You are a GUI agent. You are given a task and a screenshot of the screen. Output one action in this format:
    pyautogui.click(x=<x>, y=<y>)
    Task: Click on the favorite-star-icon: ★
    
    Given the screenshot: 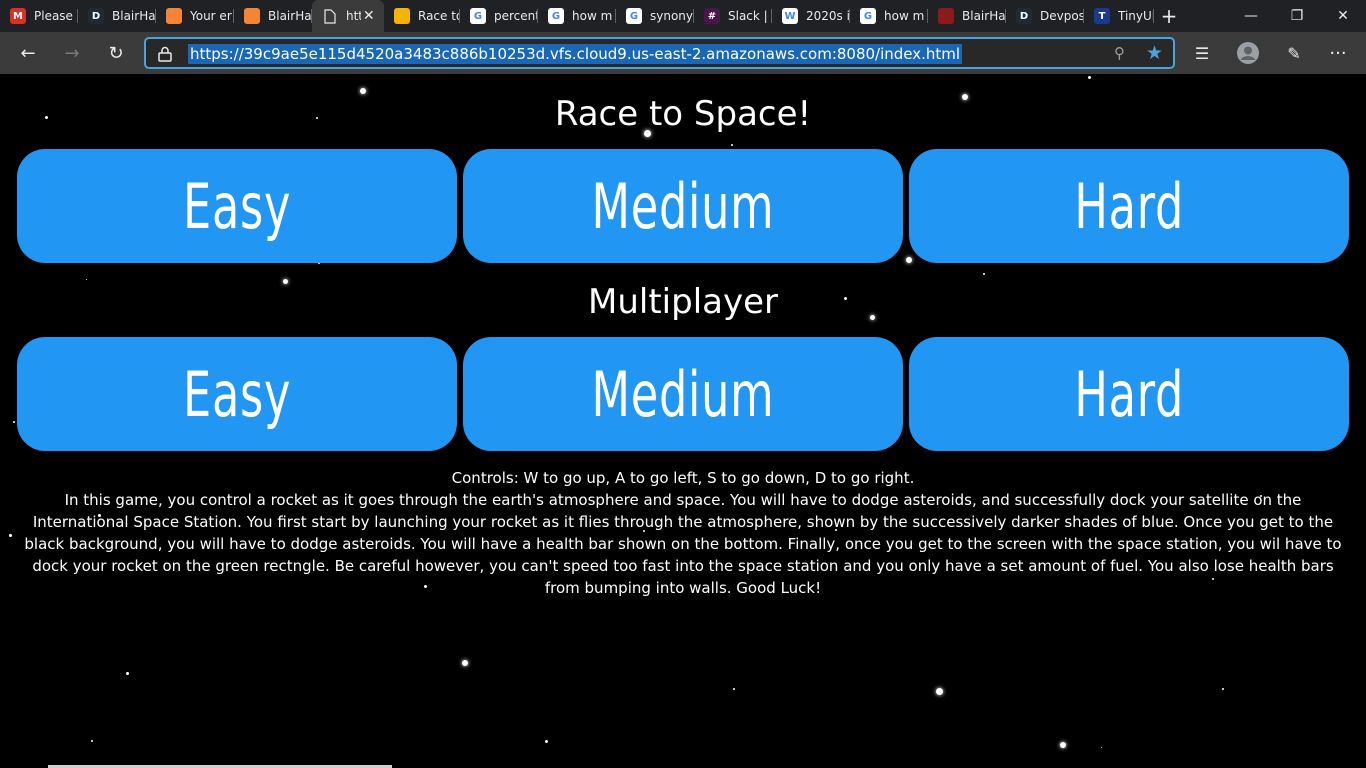 What is the action you would take?
    pyautogui.click(x=1154, y=53)
    